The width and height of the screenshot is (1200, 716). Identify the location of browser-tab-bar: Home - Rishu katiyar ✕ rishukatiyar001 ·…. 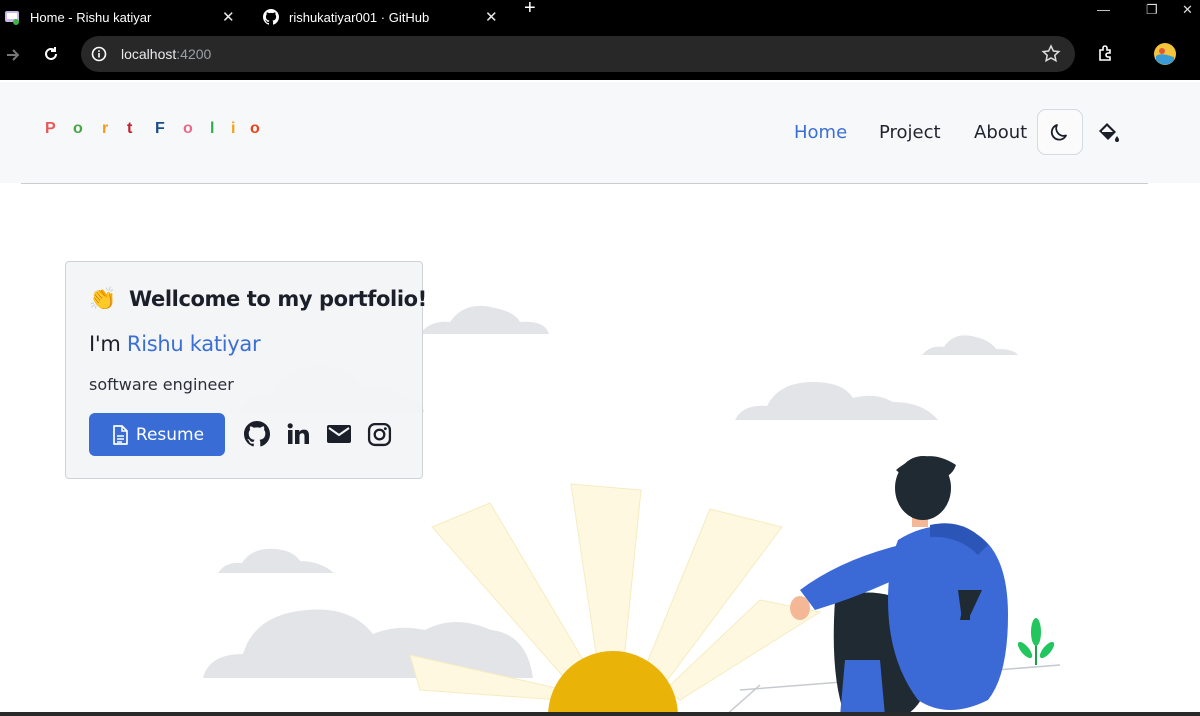
(600, 17).